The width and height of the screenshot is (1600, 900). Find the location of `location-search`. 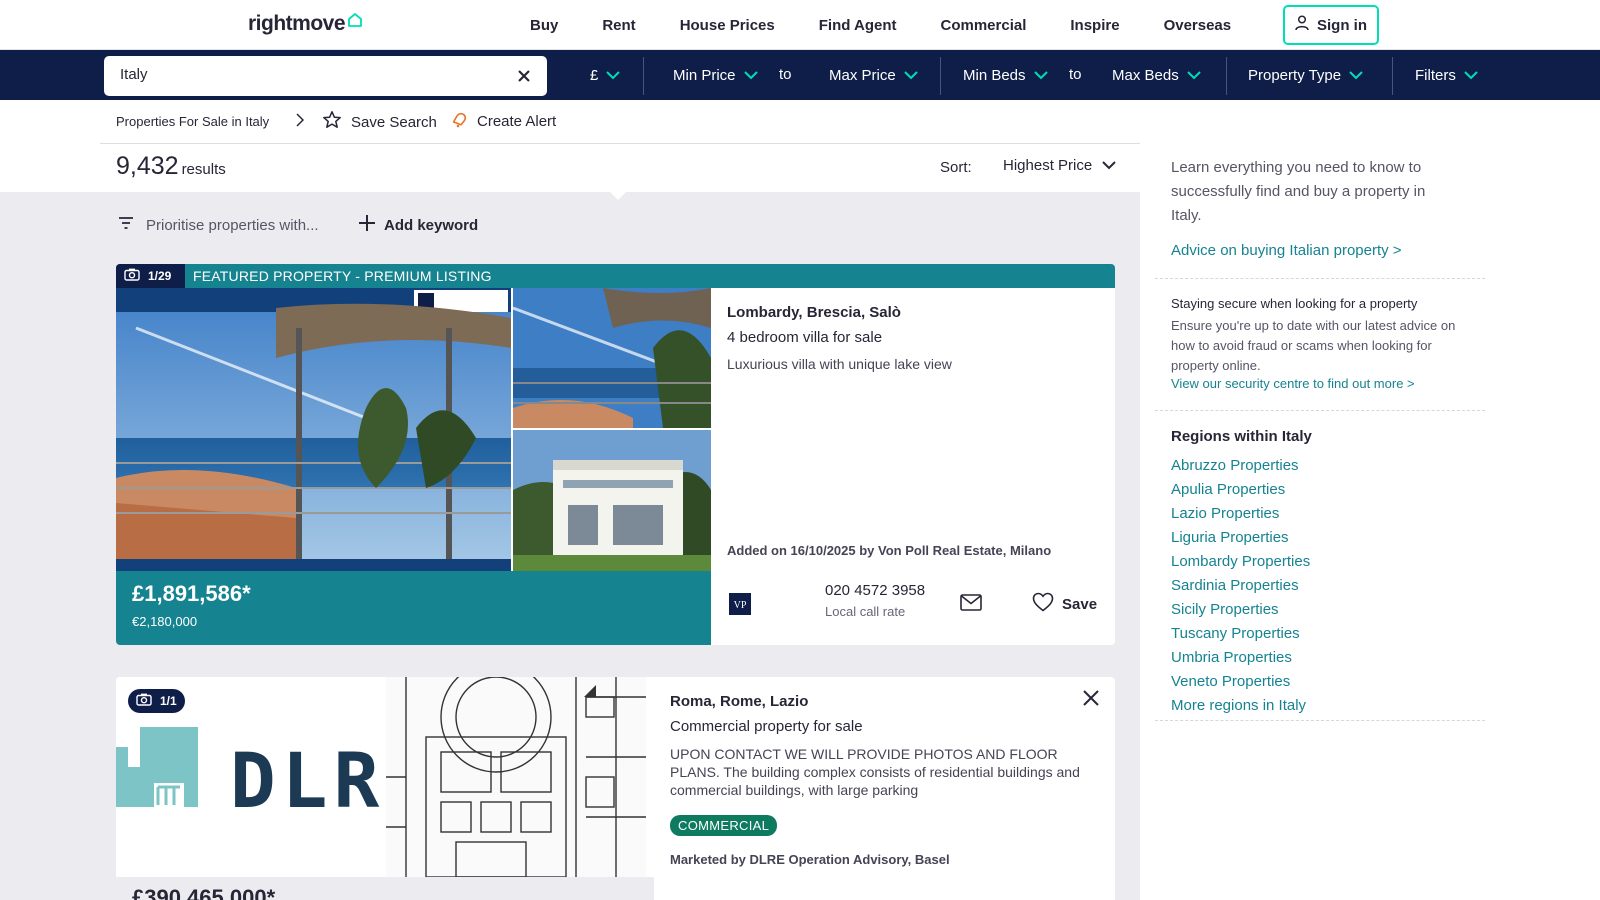

location-search is located at coordinates (325, 76).